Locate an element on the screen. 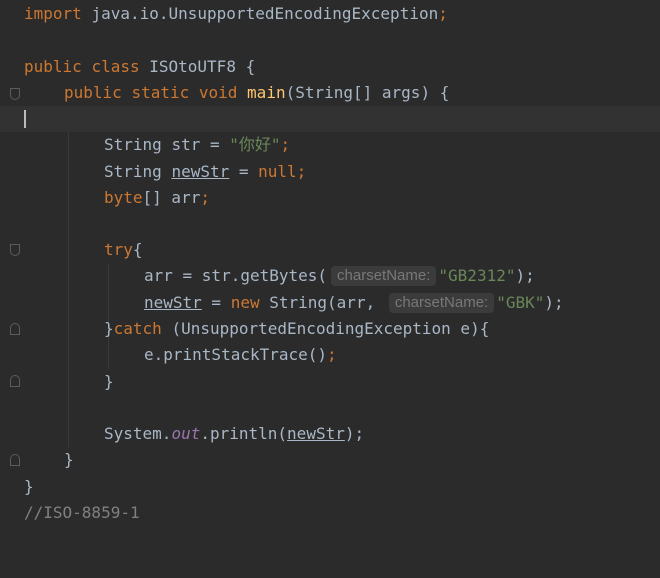 The image size is (660, 578). code-line-5-current is located at coordinates (330, 119).